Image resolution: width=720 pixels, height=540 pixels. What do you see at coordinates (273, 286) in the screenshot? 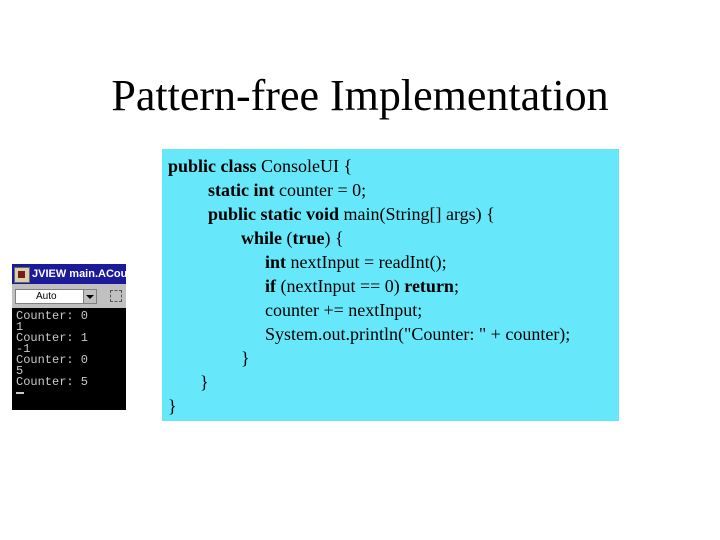
I see `code-keyword: if` at bounding box center [273, 286].